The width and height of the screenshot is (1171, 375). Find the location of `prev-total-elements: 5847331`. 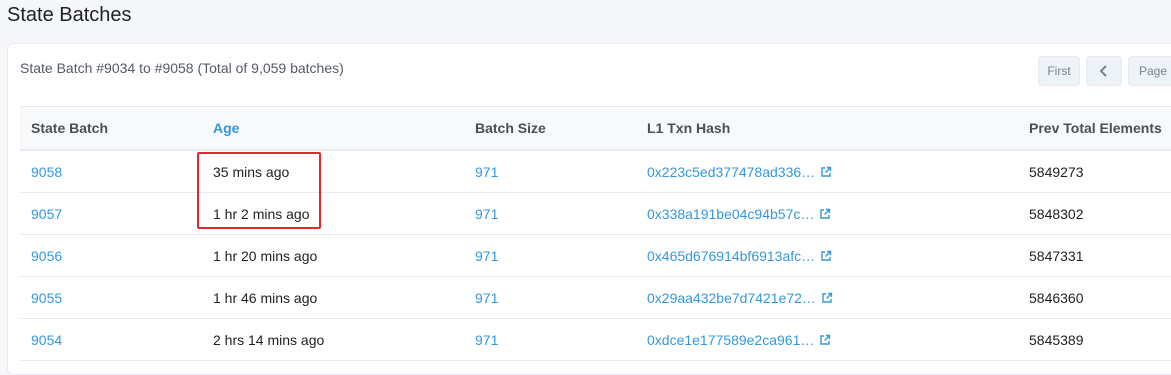

prev-total-elements: 5847331 is located at coordinates (1056, 255).